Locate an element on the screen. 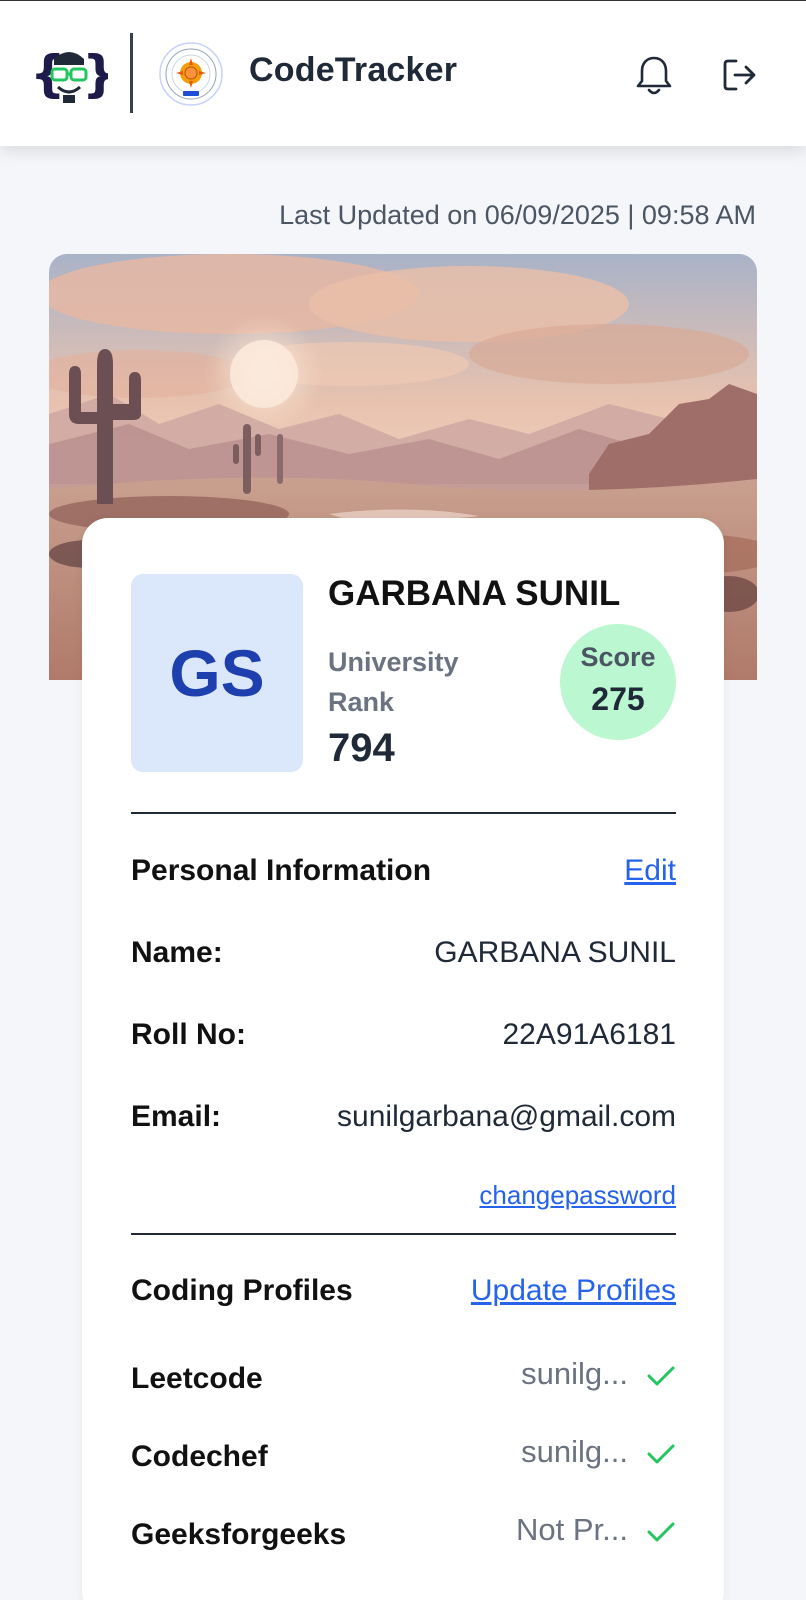 The width and height of the screenshot is (806, 1600). university-rank-value: 794 is located at coordinates (361, 748).